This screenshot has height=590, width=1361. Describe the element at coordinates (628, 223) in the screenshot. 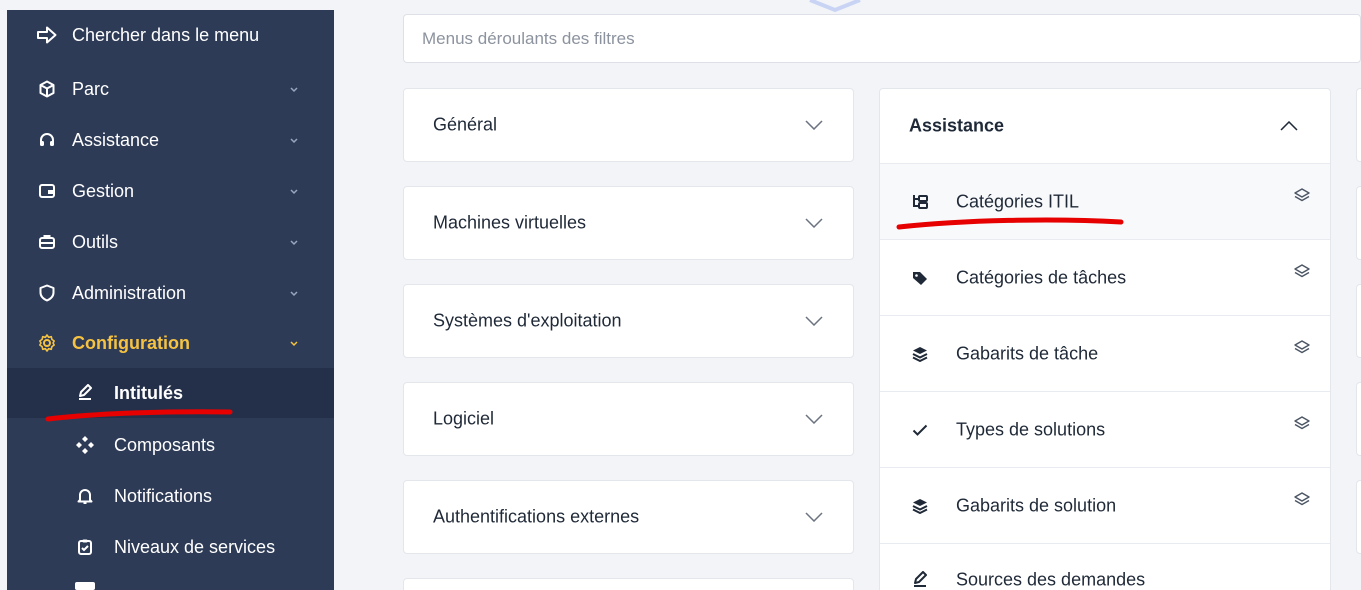

I see `accordion-machines-virtuelles: Machines virtuelles` at that location.